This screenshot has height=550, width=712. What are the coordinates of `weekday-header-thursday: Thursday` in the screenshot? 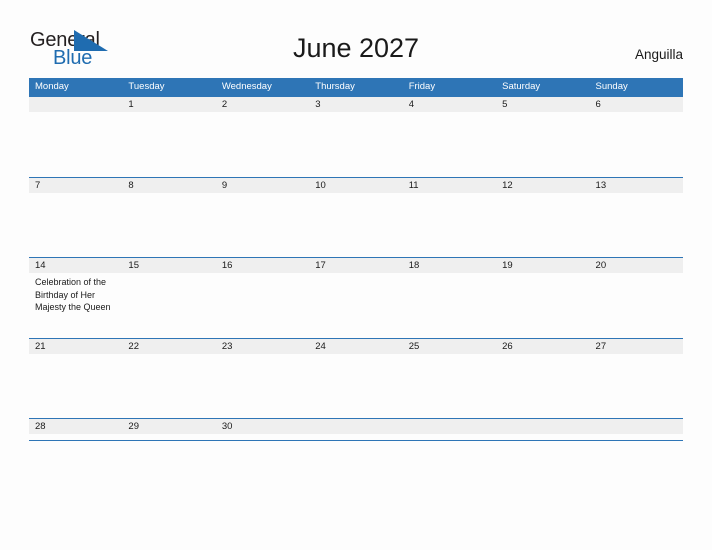 It's located at (335, 86).